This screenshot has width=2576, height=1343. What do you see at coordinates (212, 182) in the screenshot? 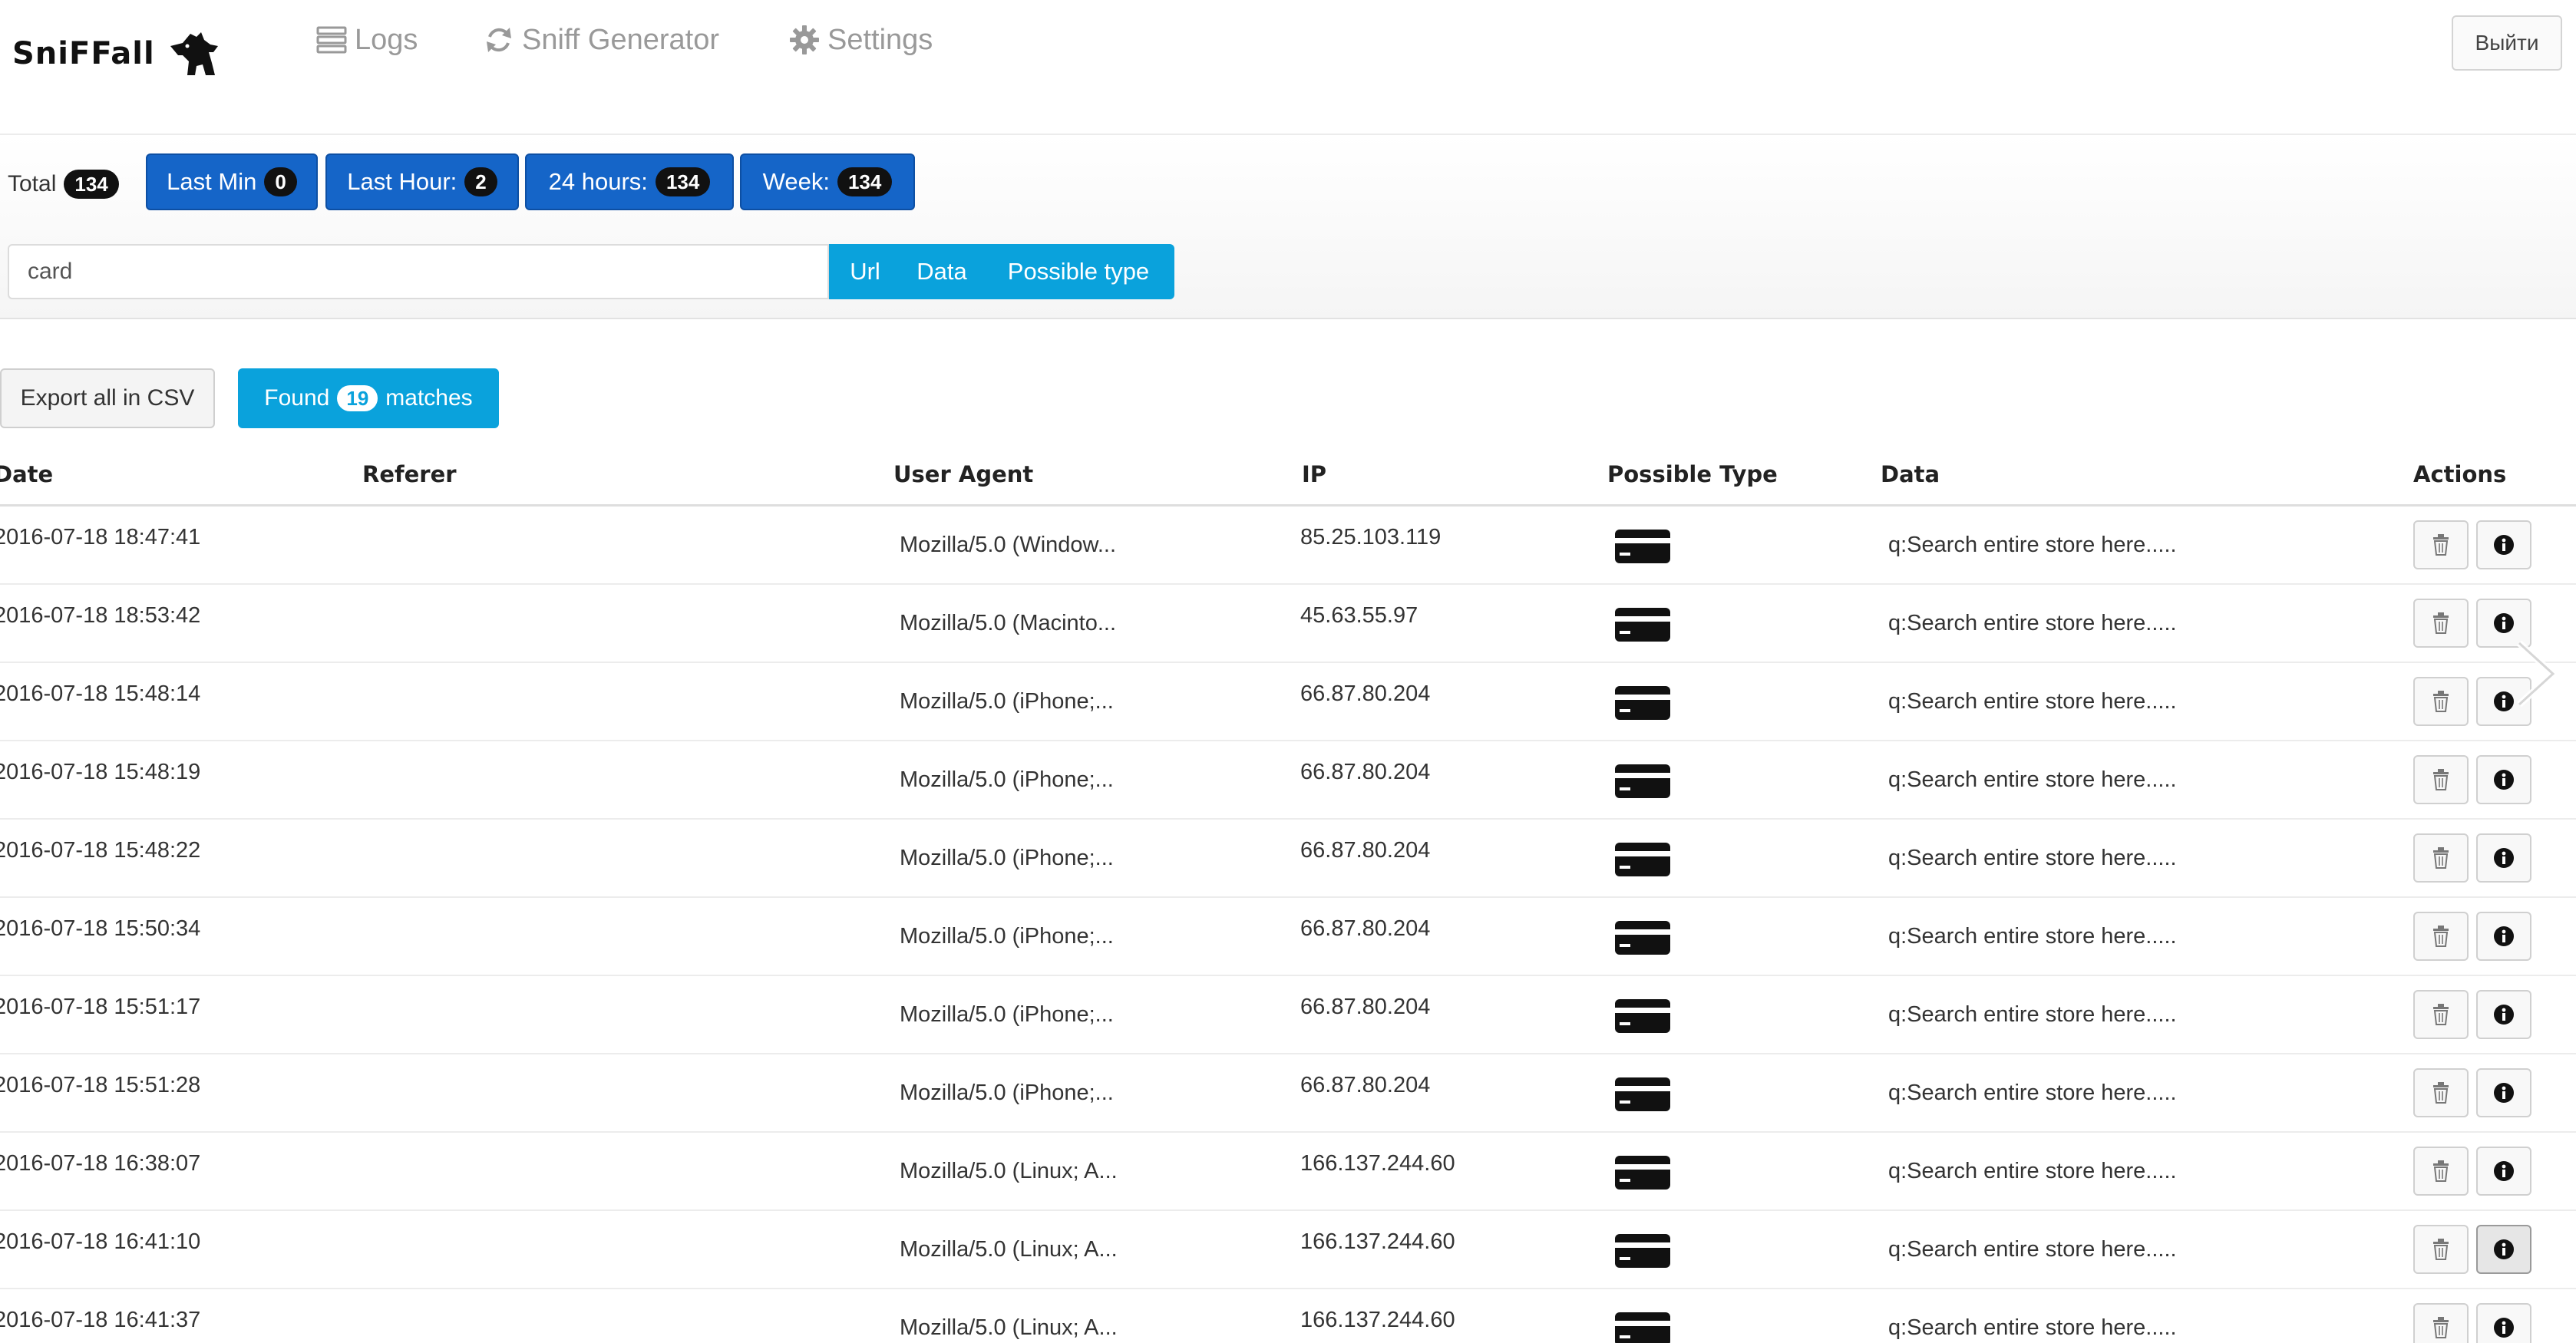
I see `last-min-label: Last Min` at bounding box center [212, 182].